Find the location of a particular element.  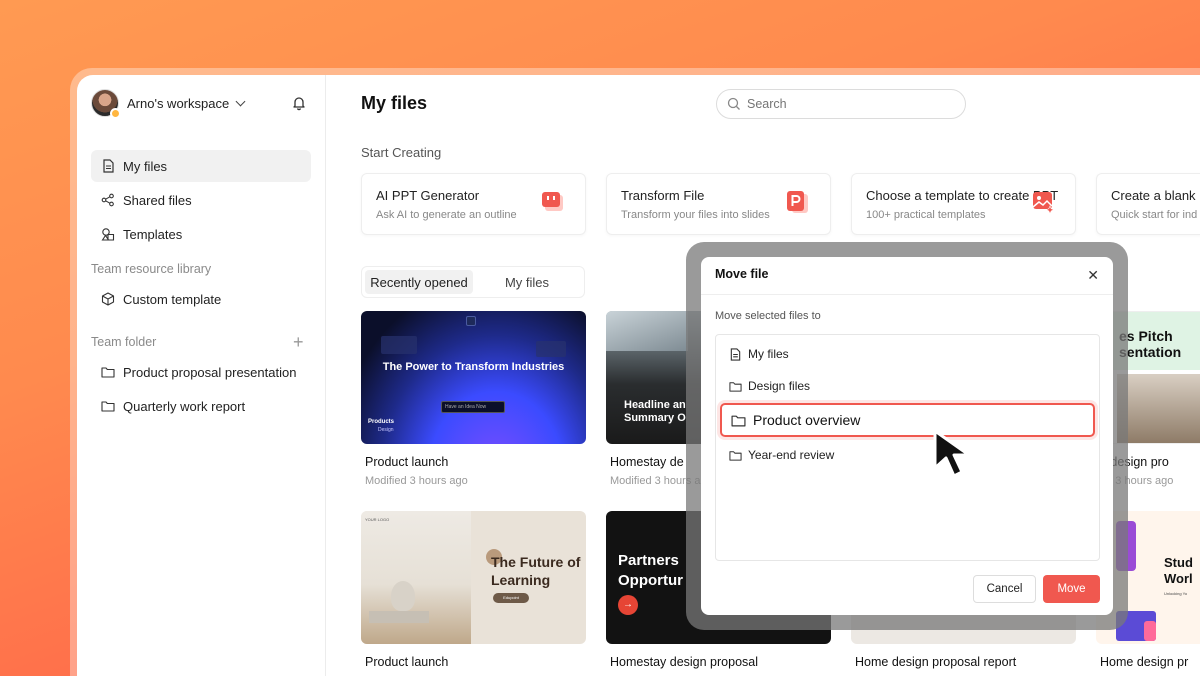

slide-tag: Edupoint is located at coordinates (511, 598).